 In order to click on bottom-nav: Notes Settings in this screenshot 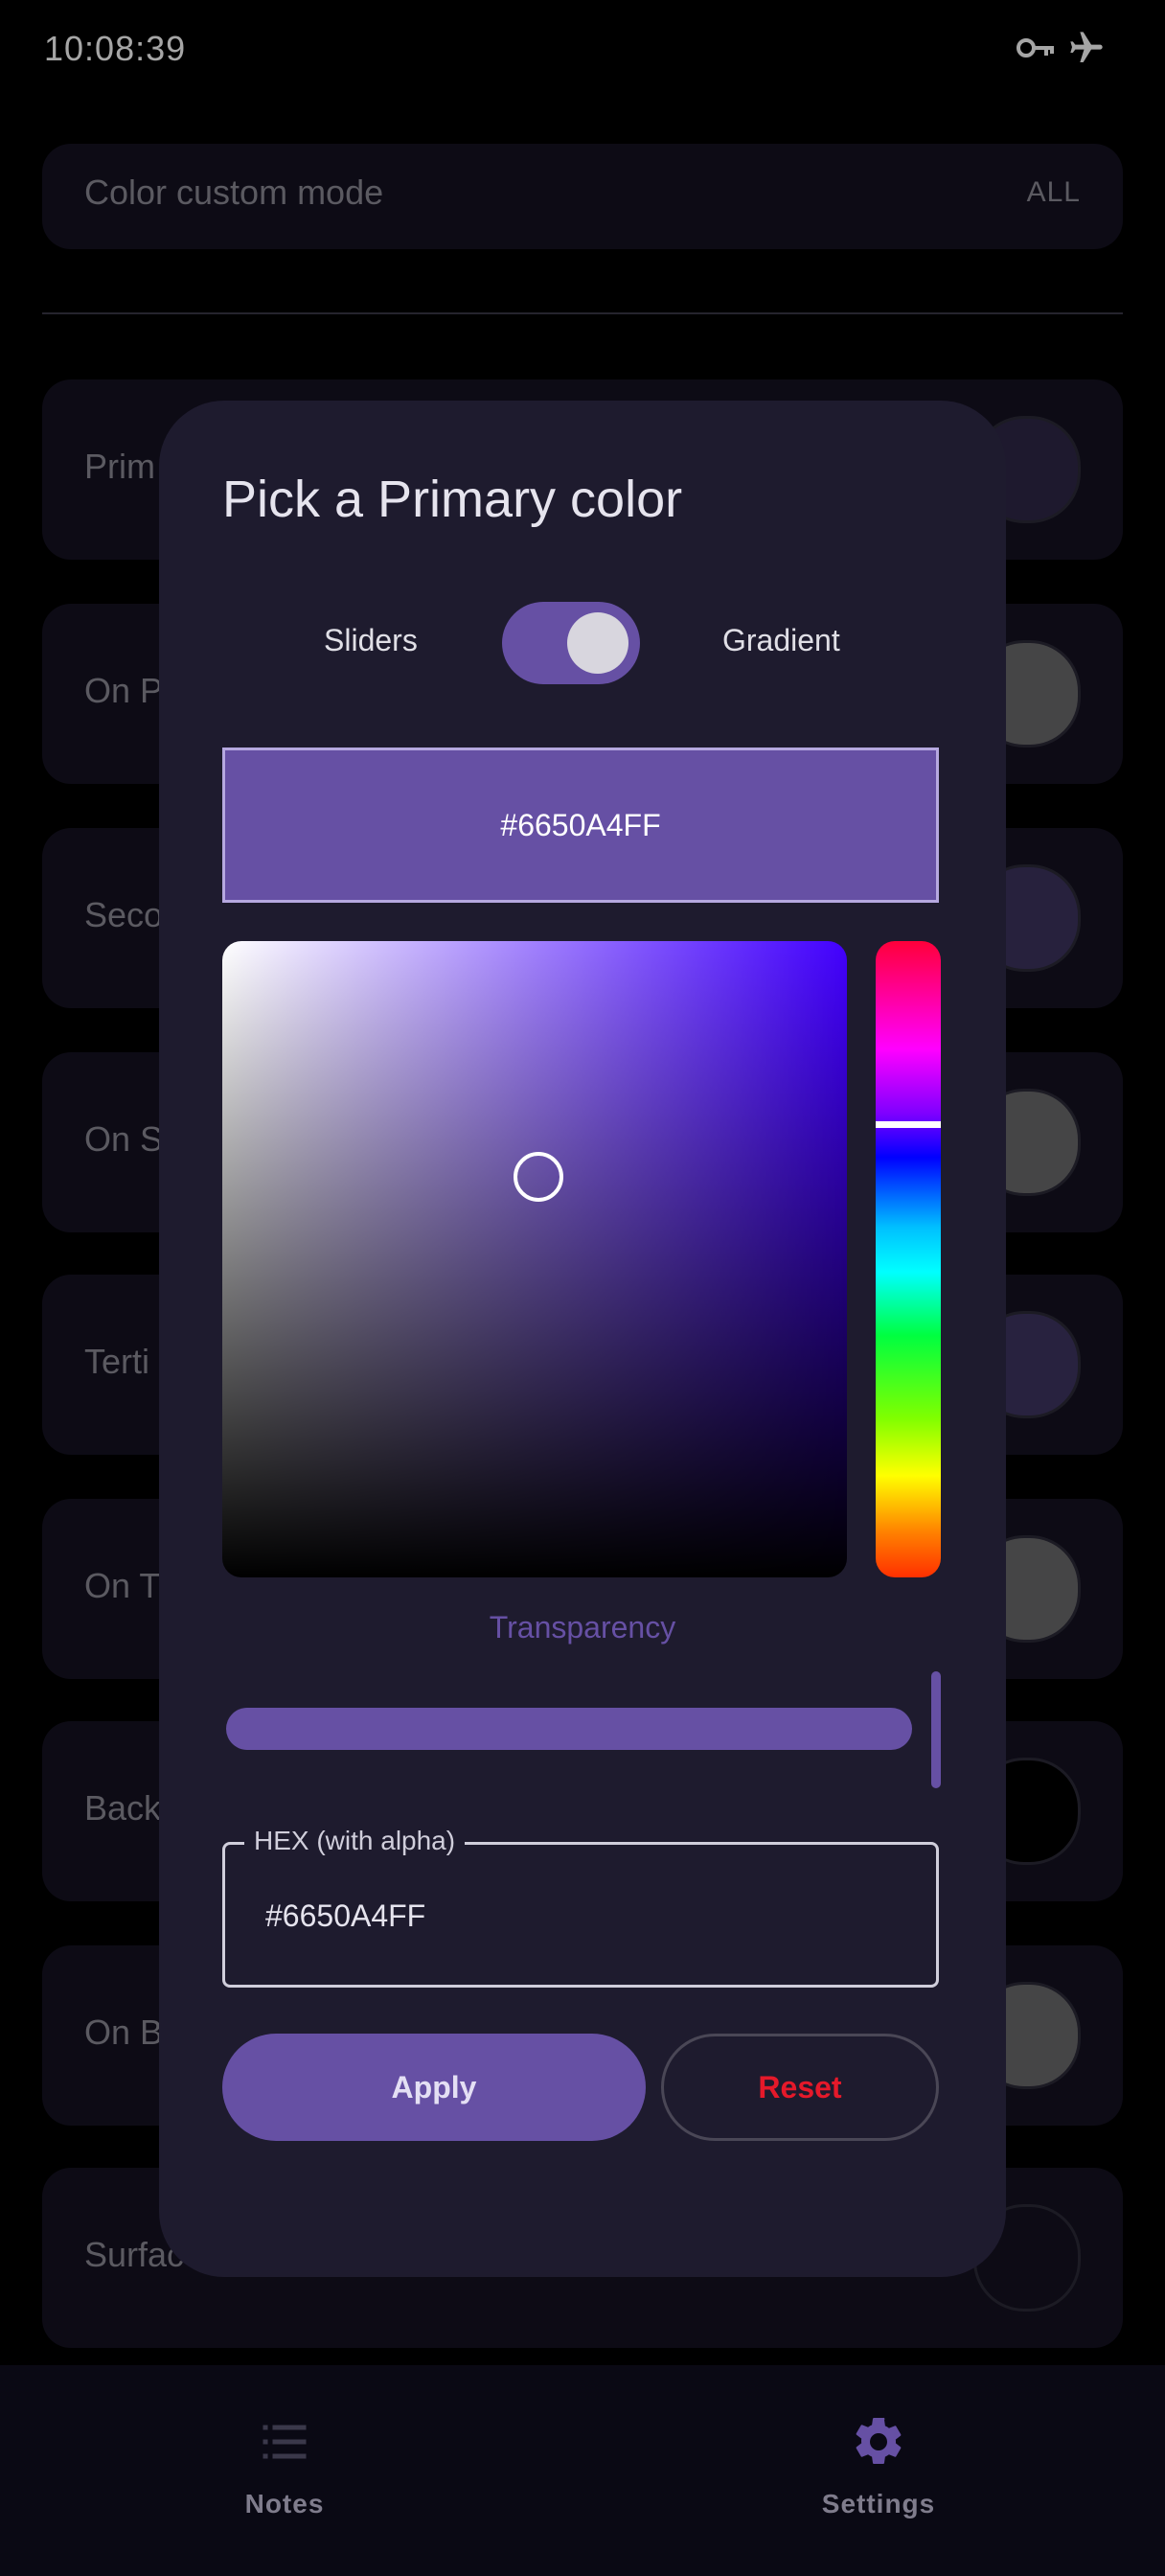, I will do `click(582, 2470)`.